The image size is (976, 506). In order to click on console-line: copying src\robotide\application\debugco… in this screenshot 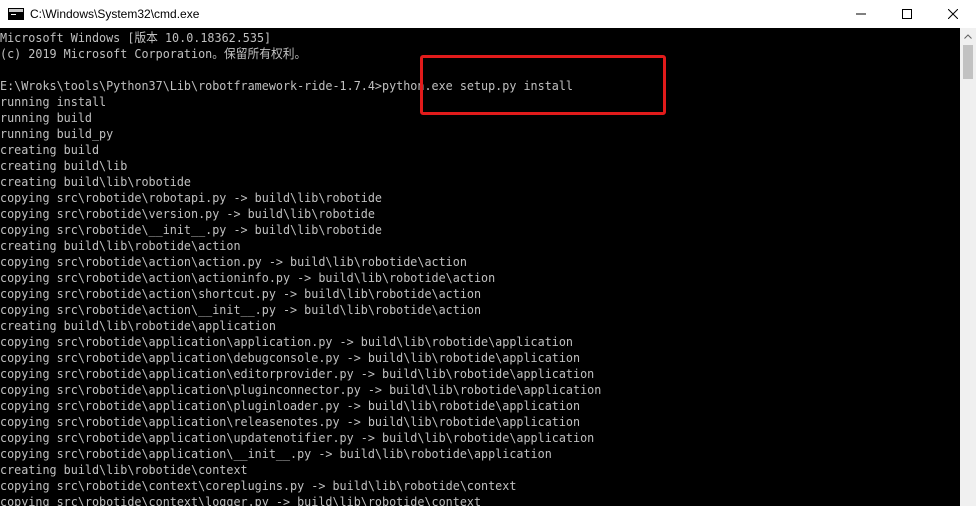, I will do `click(290, 357)`.